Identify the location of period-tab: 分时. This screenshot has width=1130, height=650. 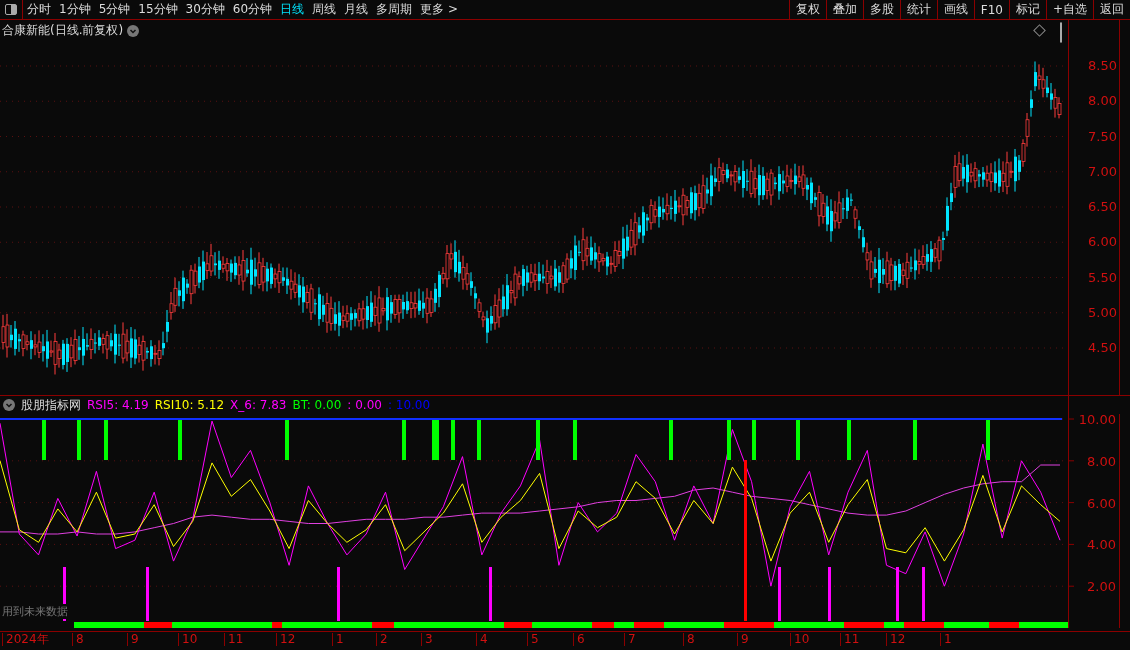
(39, 9).